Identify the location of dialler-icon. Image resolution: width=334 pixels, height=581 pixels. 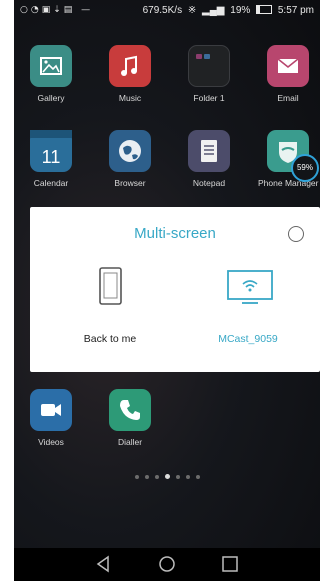
(130, 410).